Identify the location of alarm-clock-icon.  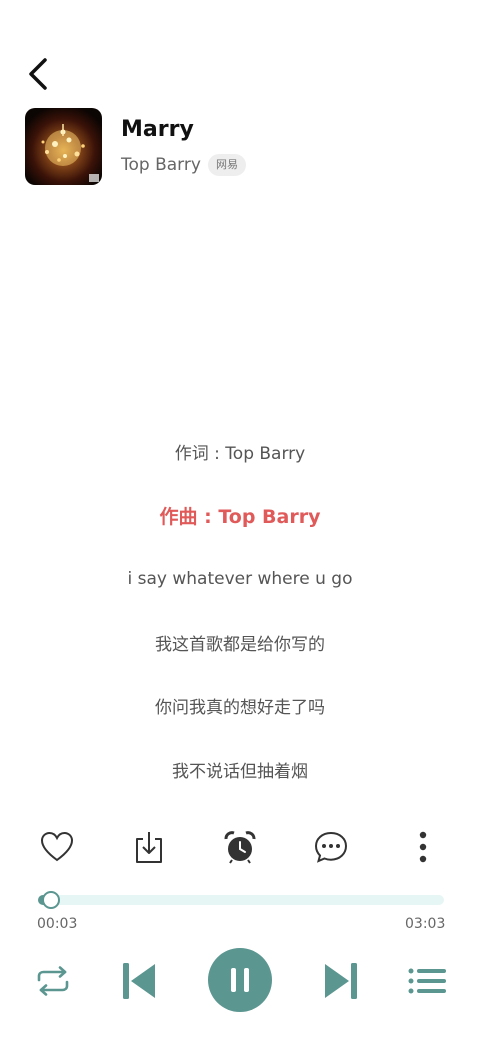
(240, 847).